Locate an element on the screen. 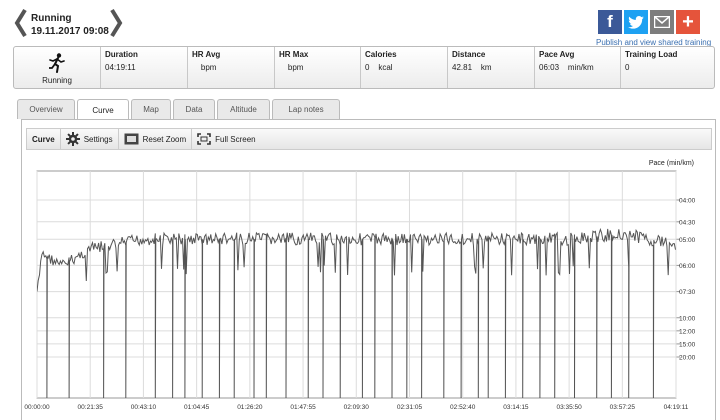  x-tick-label: 00:43:10 is located at coordinates (144, 407).